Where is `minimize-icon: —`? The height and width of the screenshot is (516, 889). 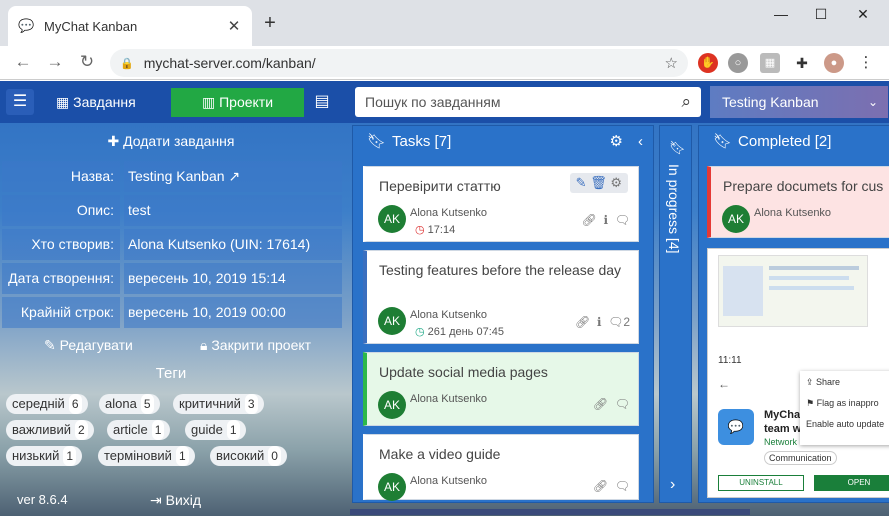
minimize-icon: — is located at coordinates (781, 14).